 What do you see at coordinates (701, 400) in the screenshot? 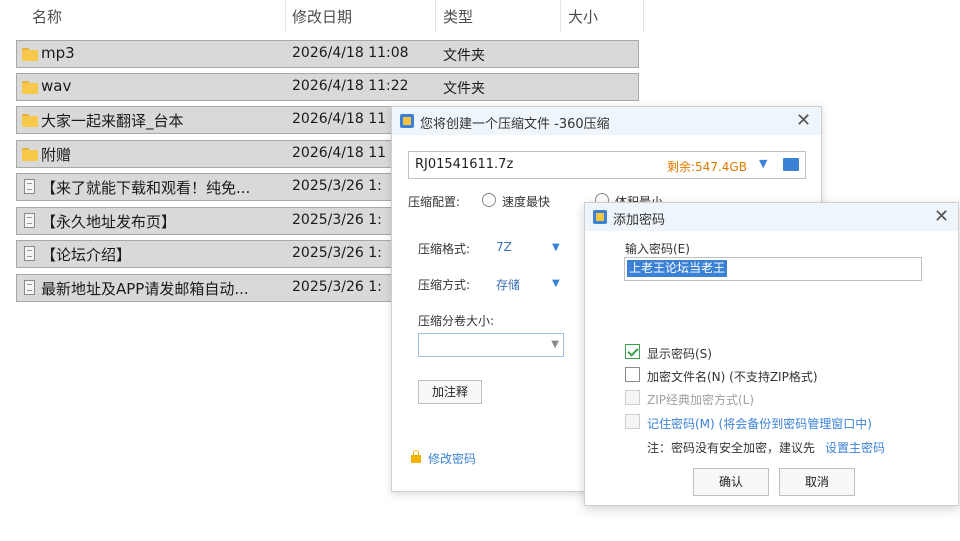
I see `zip-classic-label: ZIP经典加密方式(L)` at bounding box center [701, 400].